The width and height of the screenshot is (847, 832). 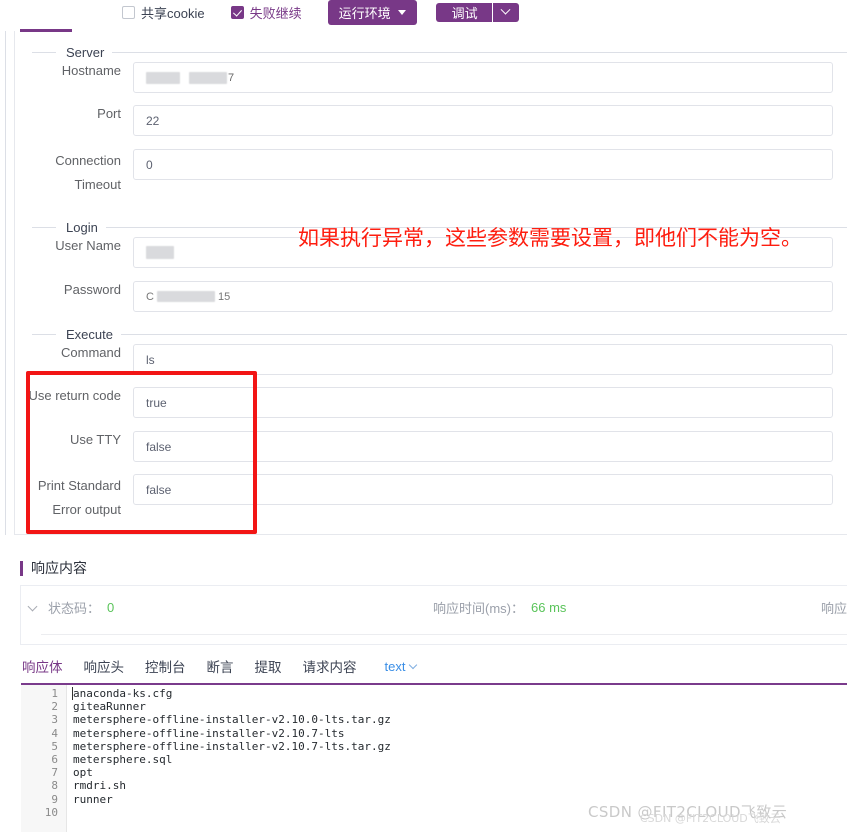 What do you see at coordinates (76, 173) in the screenshot?
I see `field-label-connection-timeout: Connection Timeout` at bounding box center [76, 173].